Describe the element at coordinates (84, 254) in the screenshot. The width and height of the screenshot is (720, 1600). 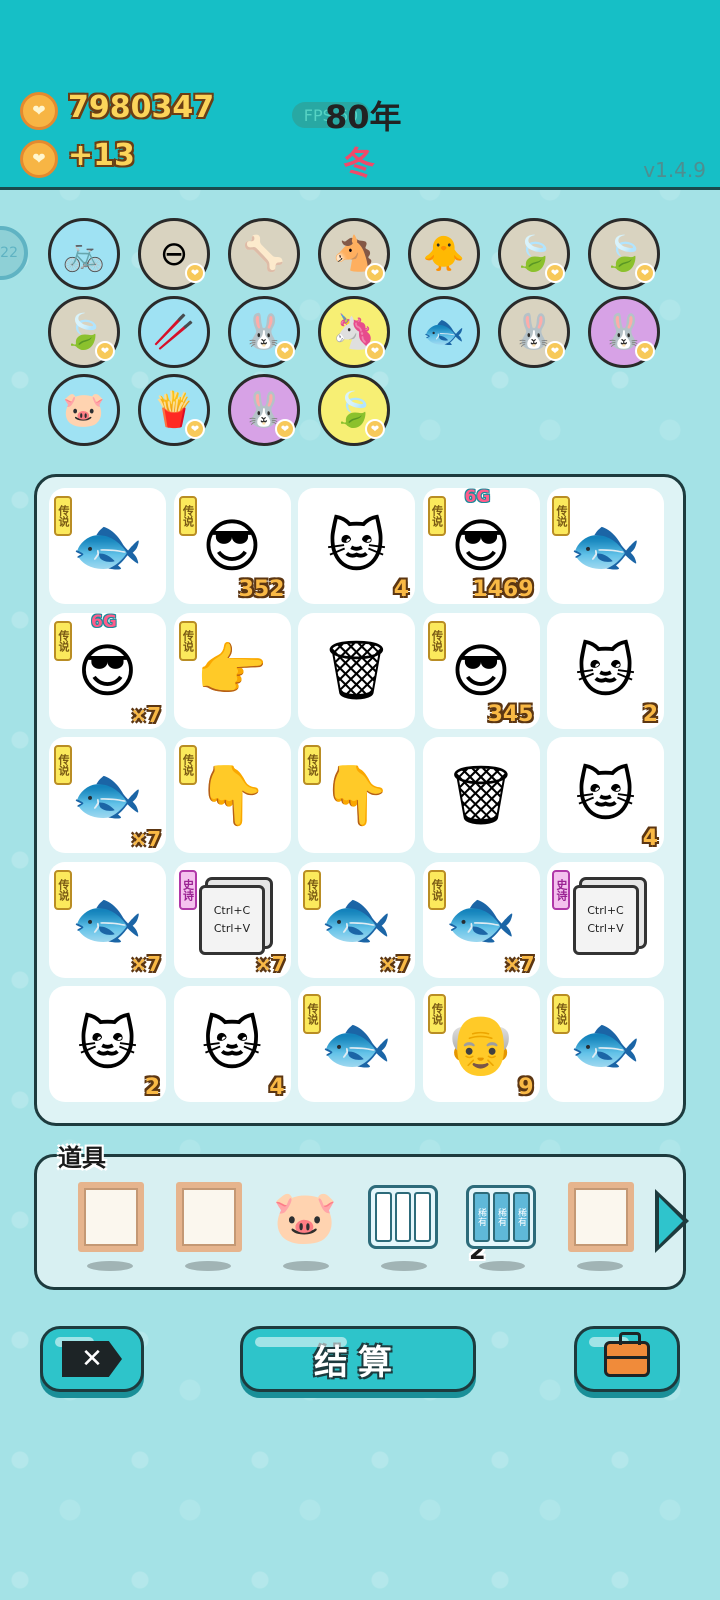
I see `symbol-pump: 🚲` at that location.